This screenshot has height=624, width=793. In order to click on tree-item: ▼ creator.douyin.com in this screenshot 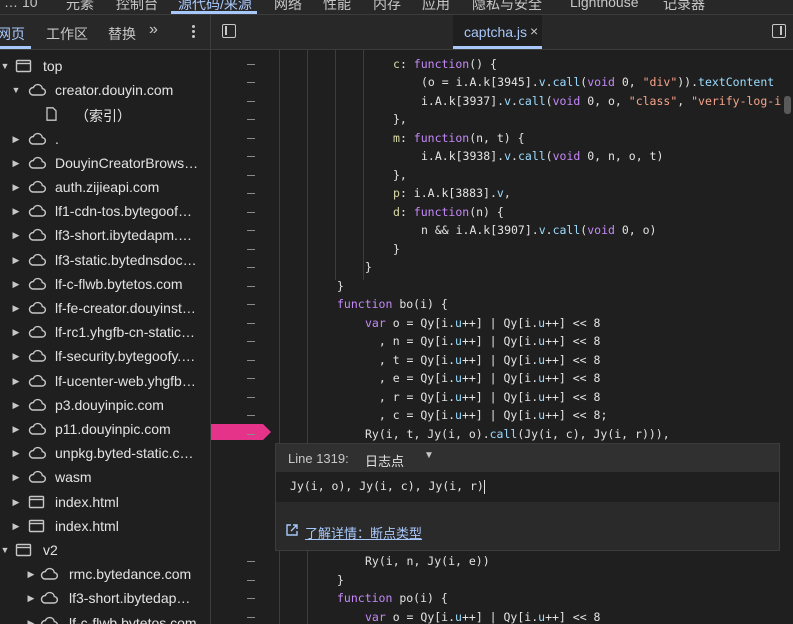, I will do `click(105, 90)`.